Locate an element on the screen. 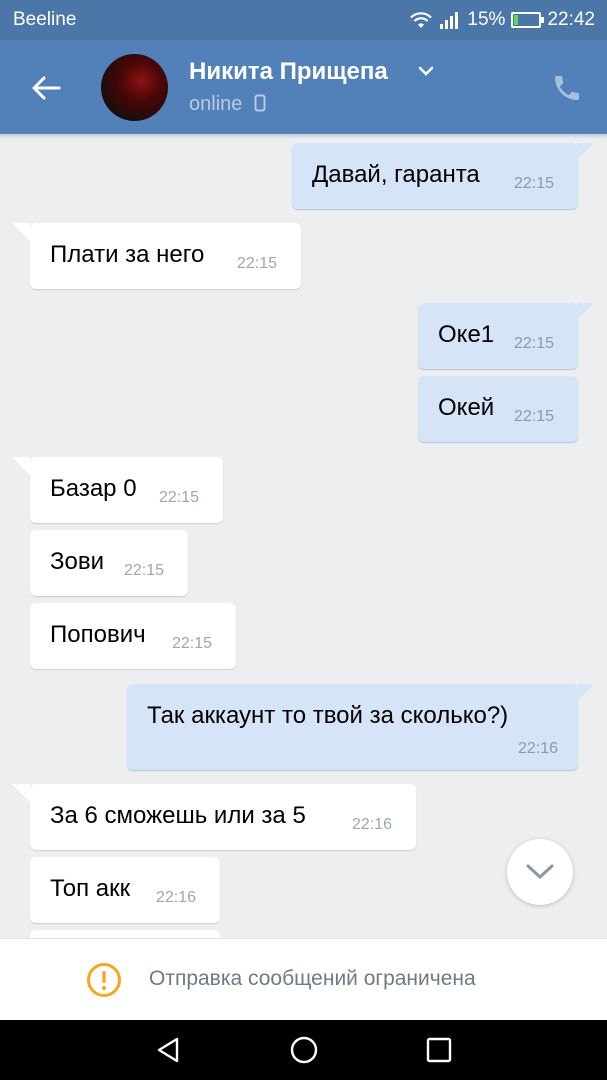  message-text: Плати за него is located at coordinates (127, 254).